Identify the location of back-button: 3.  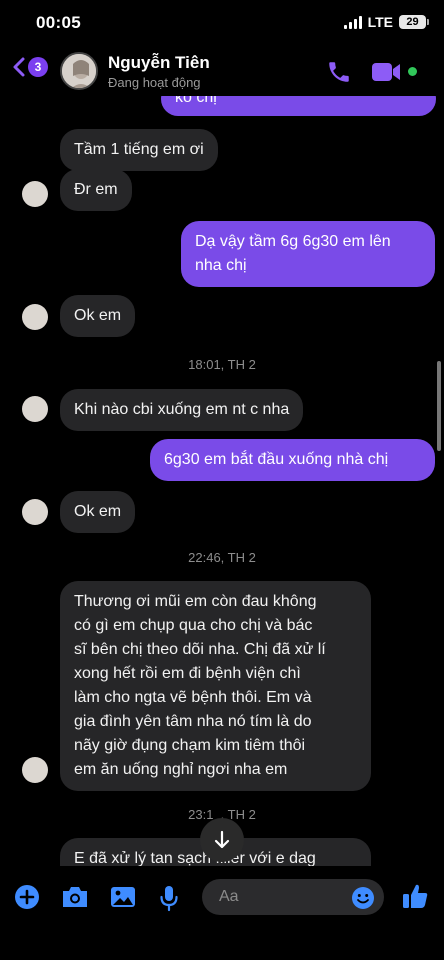
(30, 67).